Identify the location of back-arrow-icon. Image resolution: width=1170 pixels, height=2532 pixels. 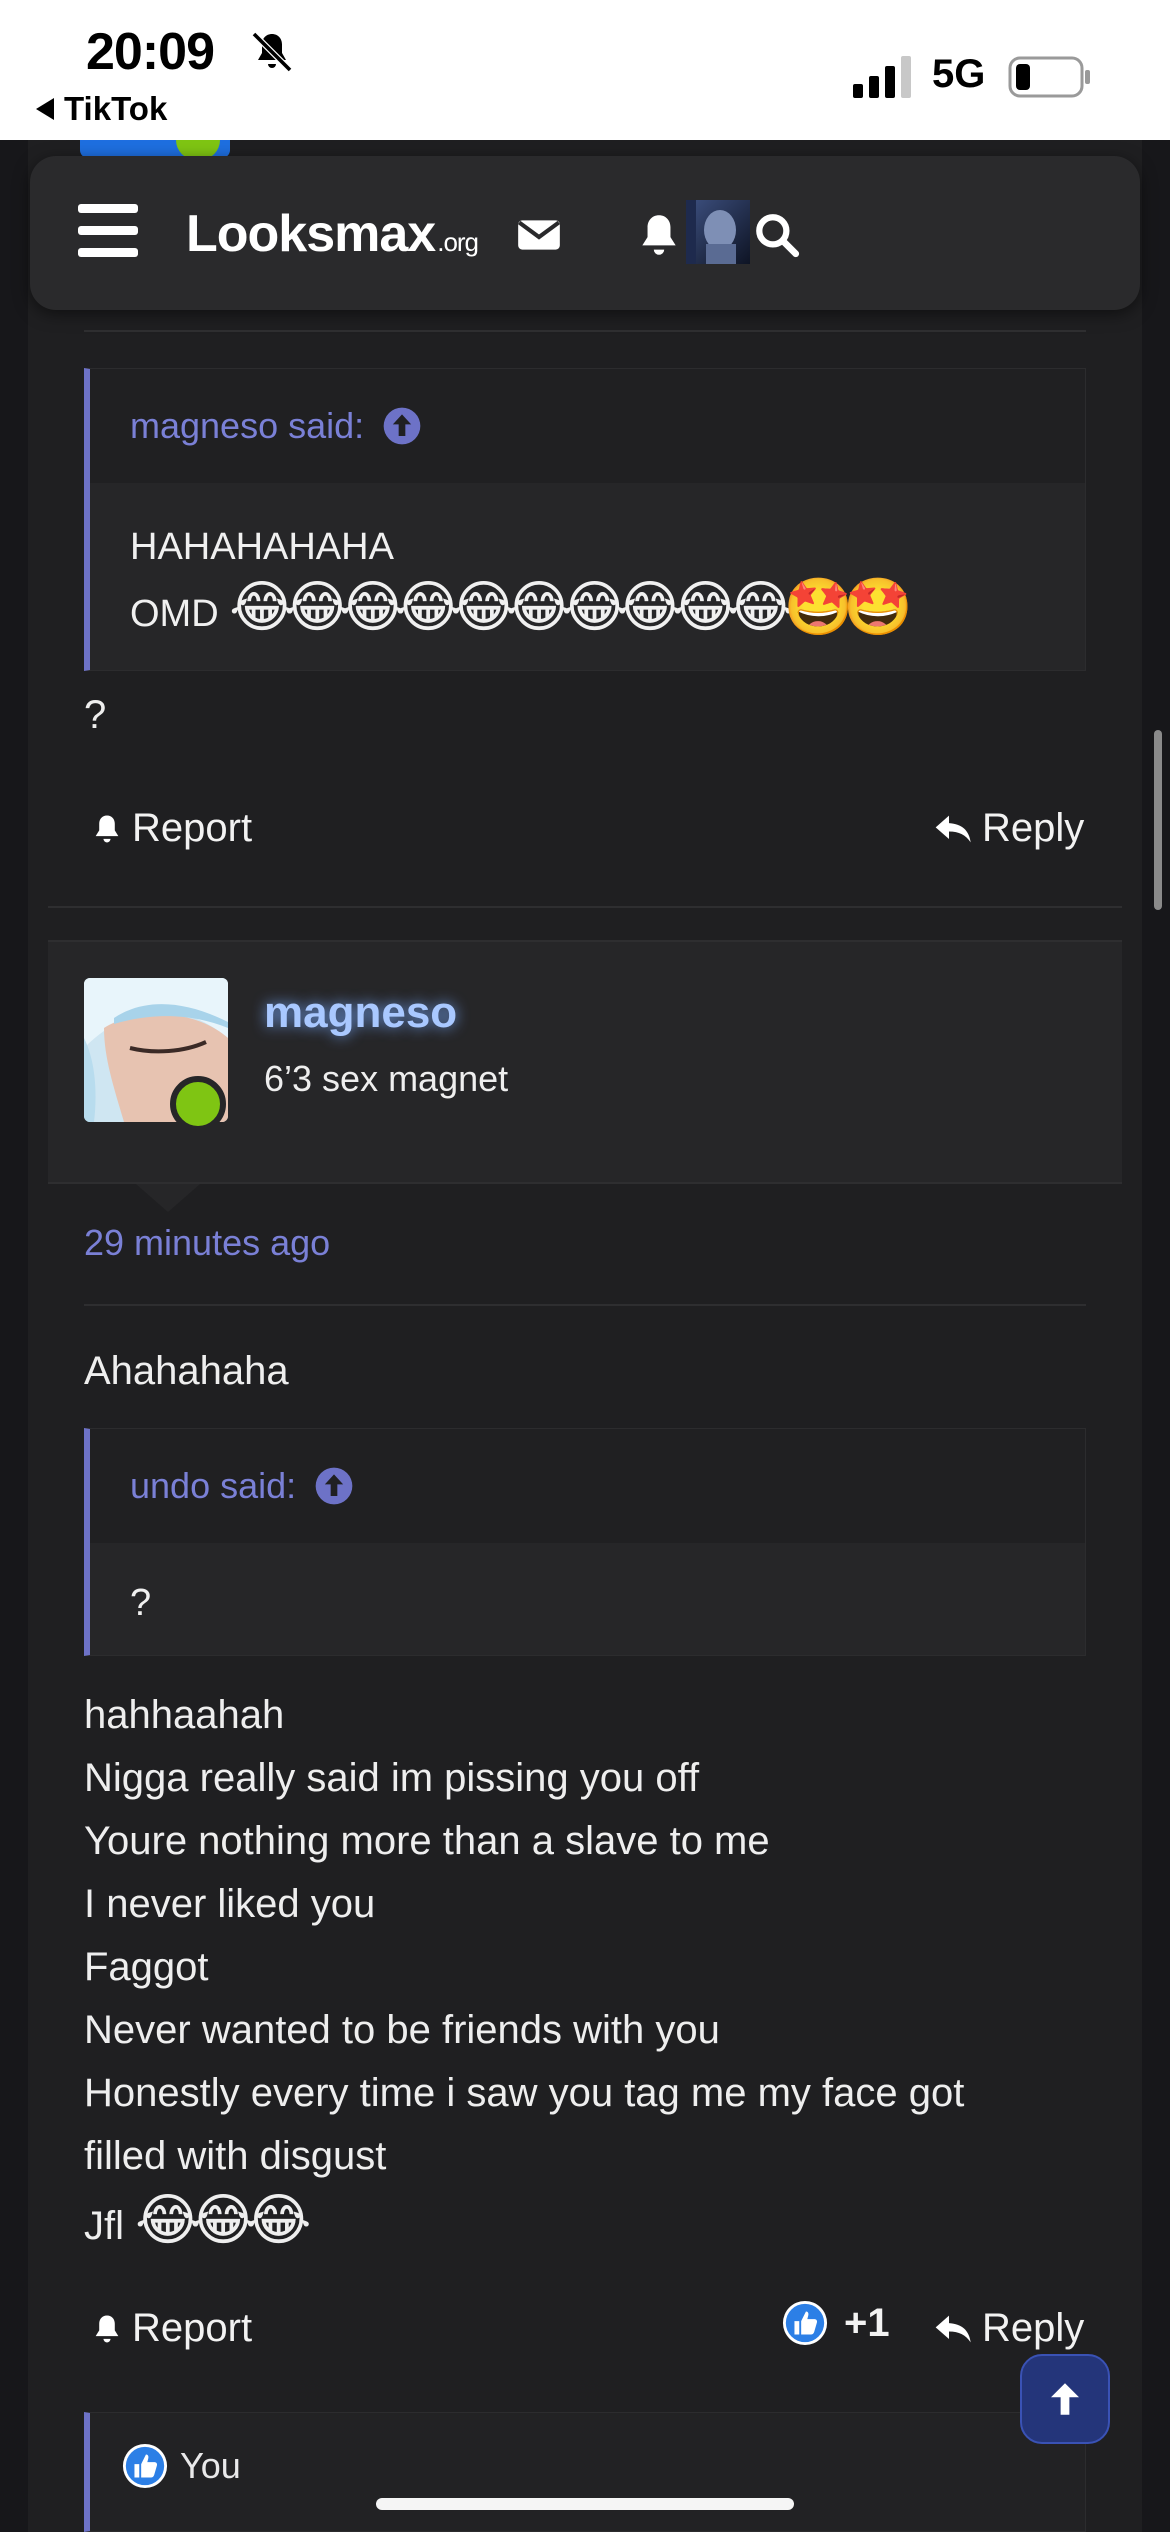
(45, 109).